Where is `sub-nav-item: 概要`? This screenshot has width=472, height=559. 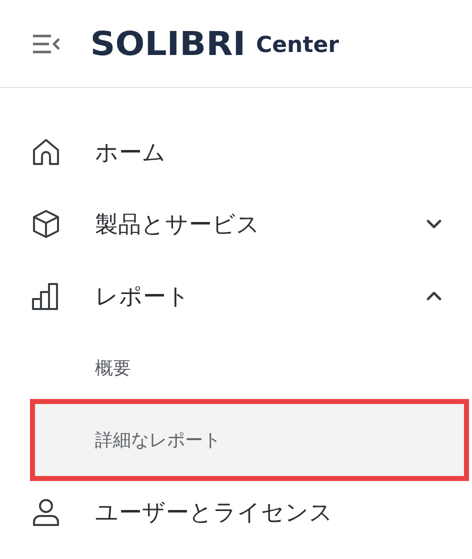
sub-nav-item: 概要 is located at coordinates (249, 368).